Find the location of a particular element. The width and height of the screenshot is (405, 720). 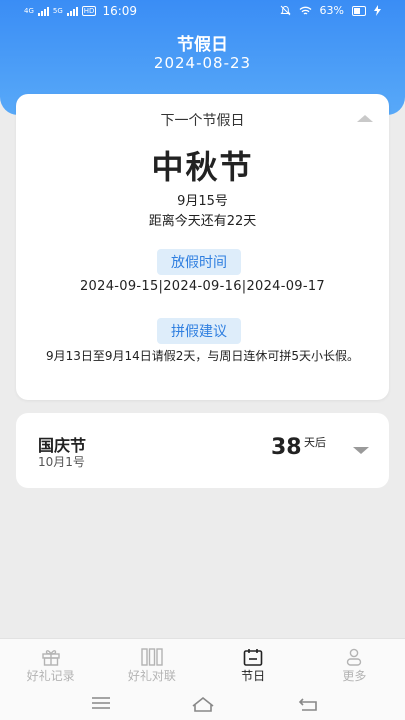

holiday-date: 9月15号 is located at coordinates (202, 201).